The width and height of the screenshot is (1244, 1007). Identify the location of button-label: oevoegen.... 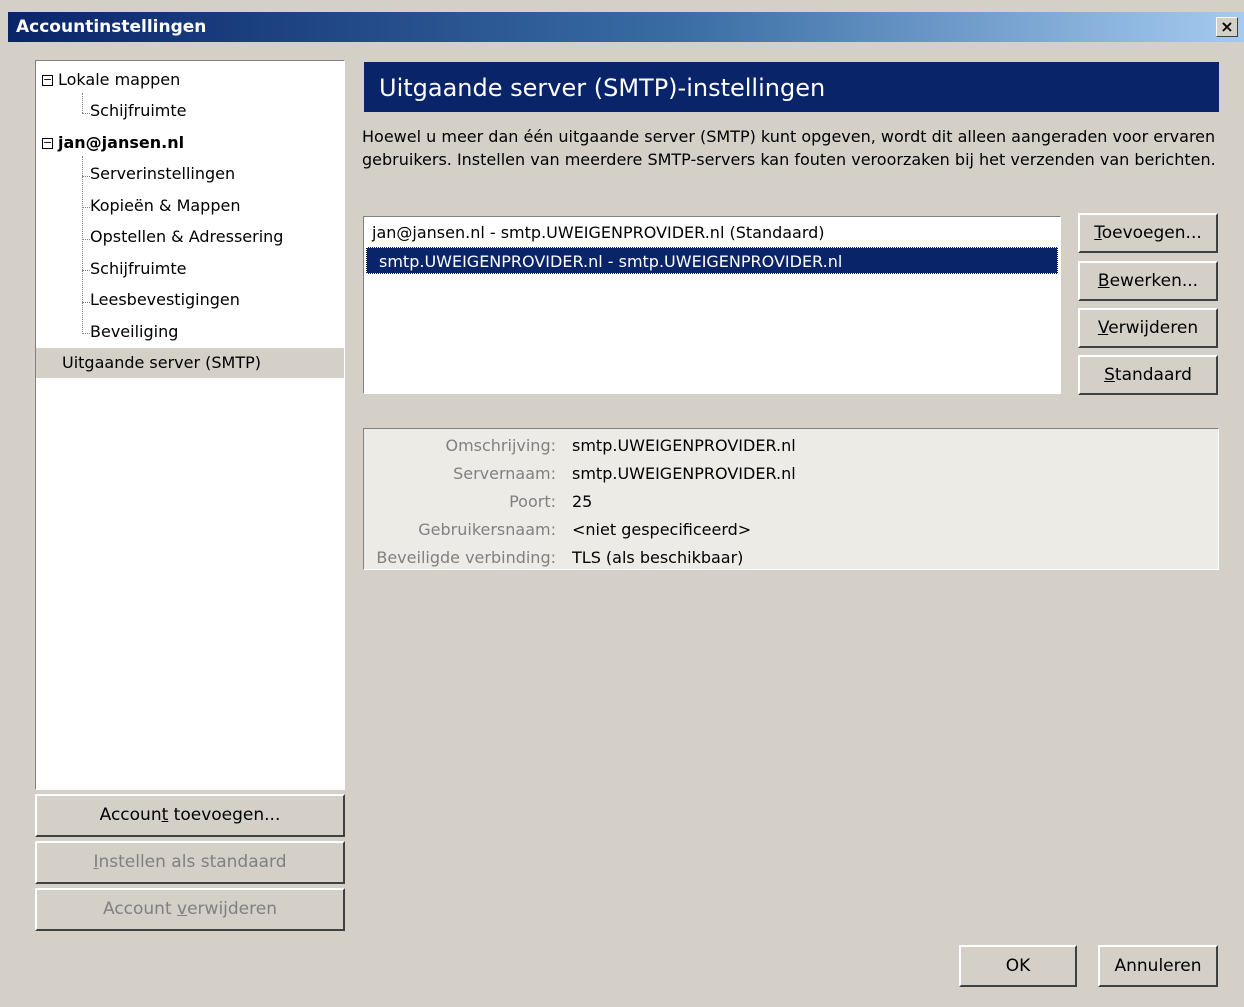
(1151, 233).